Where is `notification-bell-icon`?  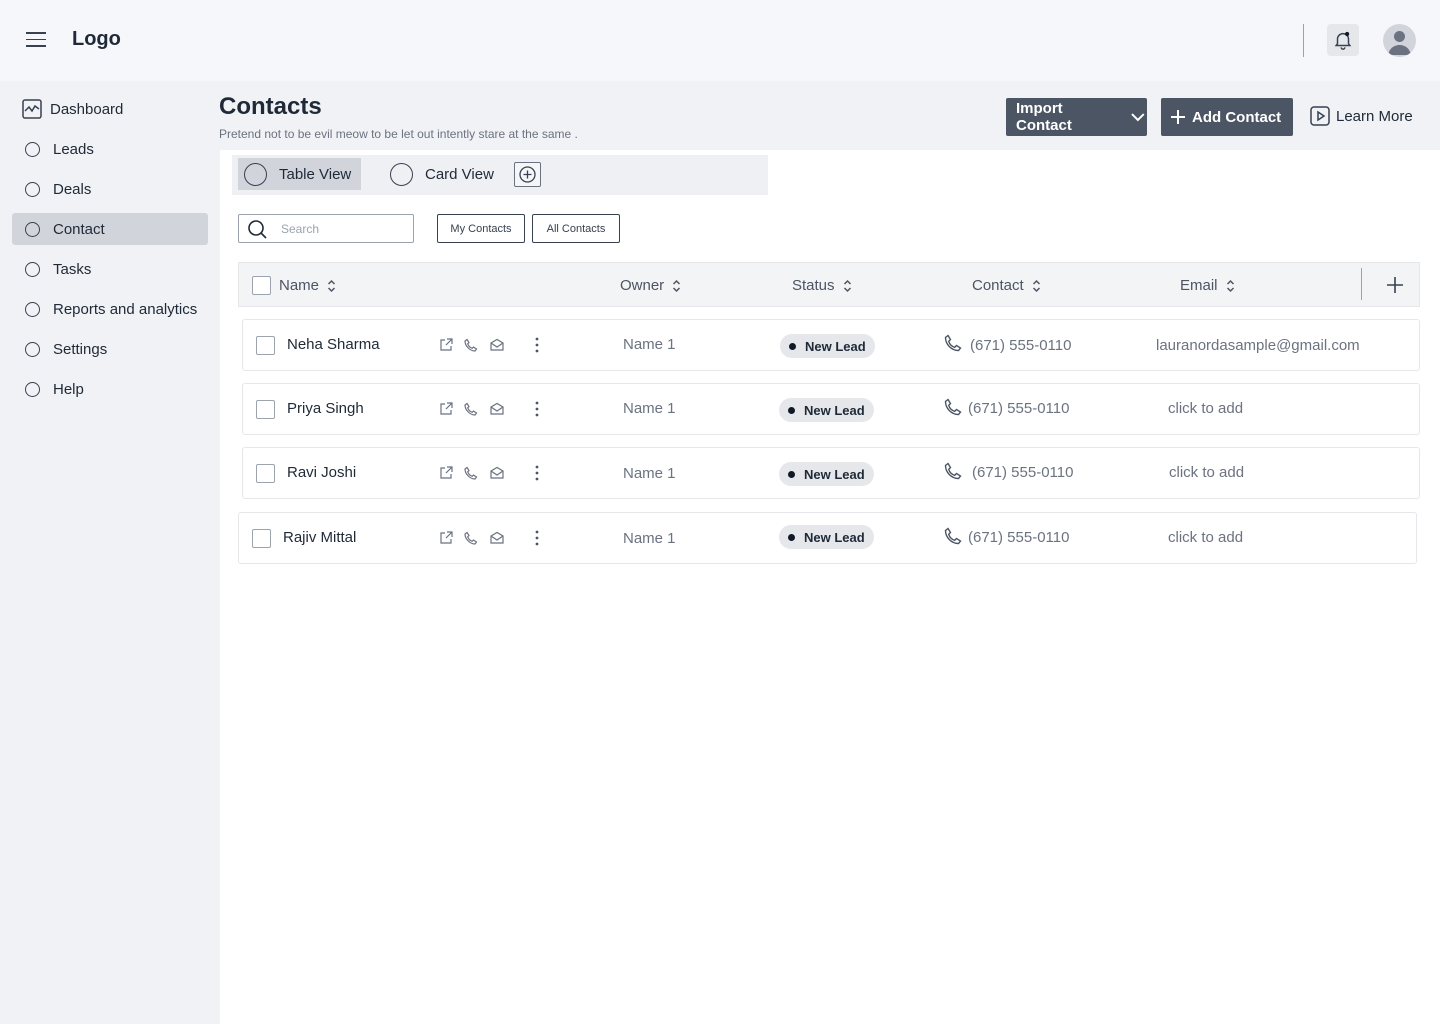
notification-bell-icon is located at coordinates (1343, 40).